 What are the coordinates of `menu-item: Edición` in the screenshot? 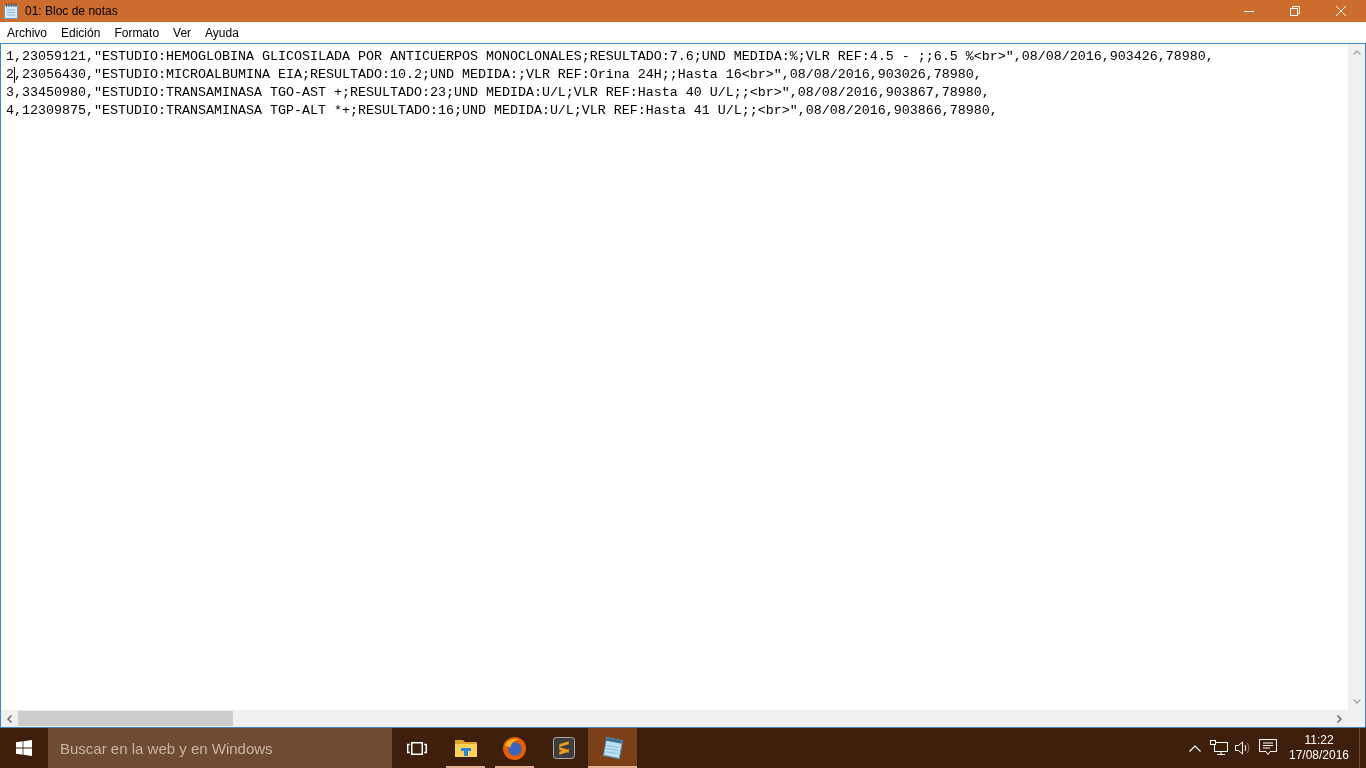 It's located at (81, 32).